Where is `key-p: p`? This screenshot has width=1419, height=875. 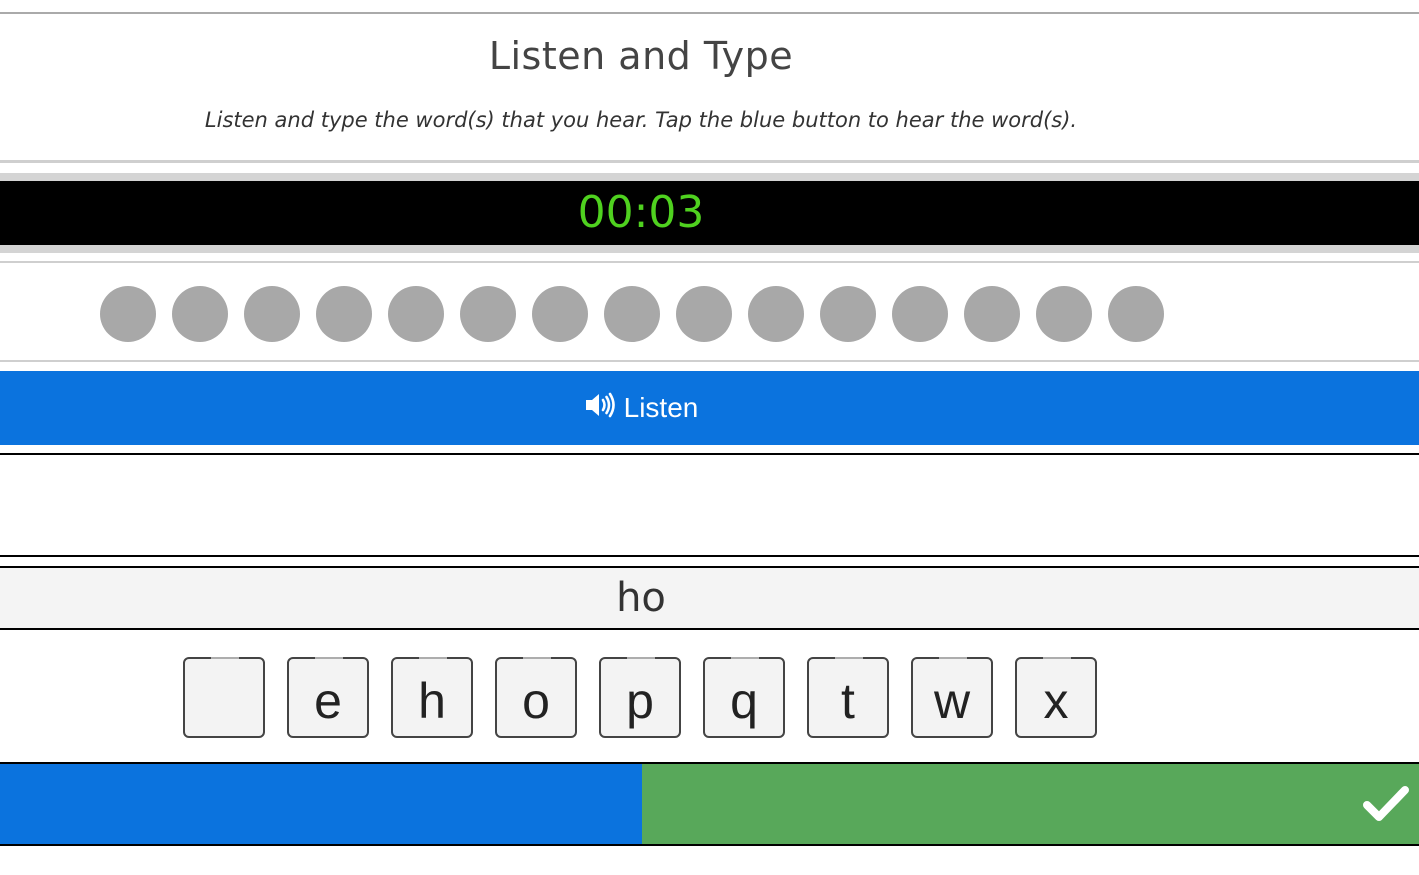
key-p: p is located at coordinates (640, 697).